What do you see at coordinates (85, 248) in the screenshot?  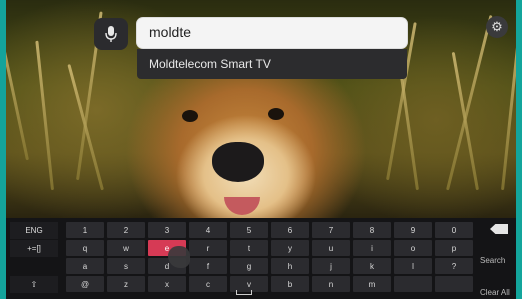 I see `key: q` at bounding box center [85, 248].